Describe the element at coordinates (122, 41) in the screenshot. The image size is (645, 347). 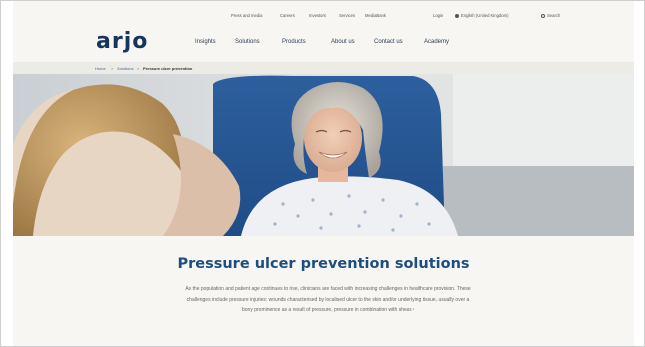
I see `arjo-logo: arjo` at that location.